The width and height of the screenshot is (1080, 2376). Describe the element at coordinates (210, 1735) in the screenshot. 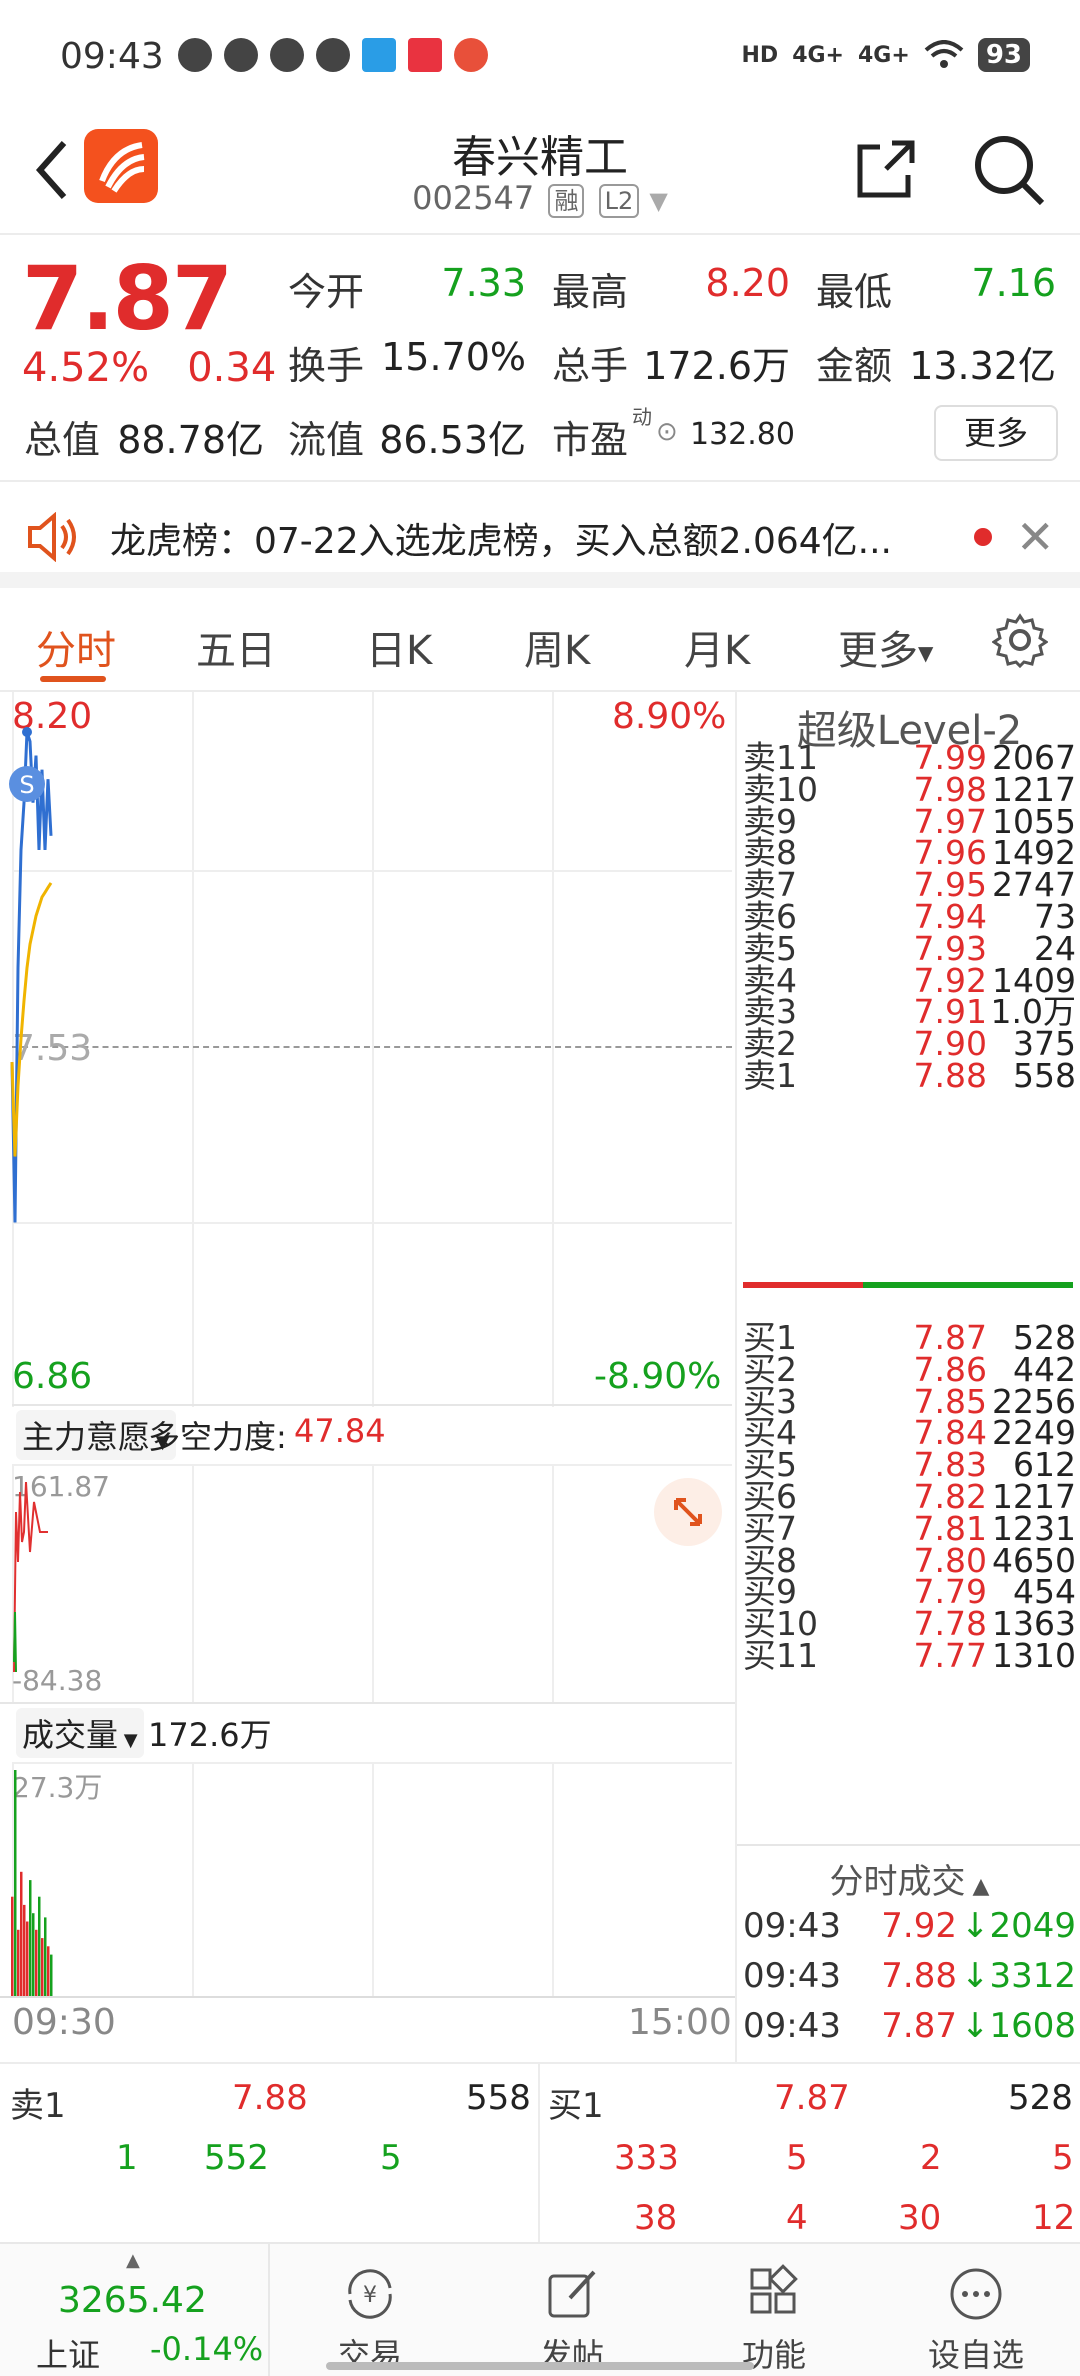

I see `volume-total: 172.6万` at that location.